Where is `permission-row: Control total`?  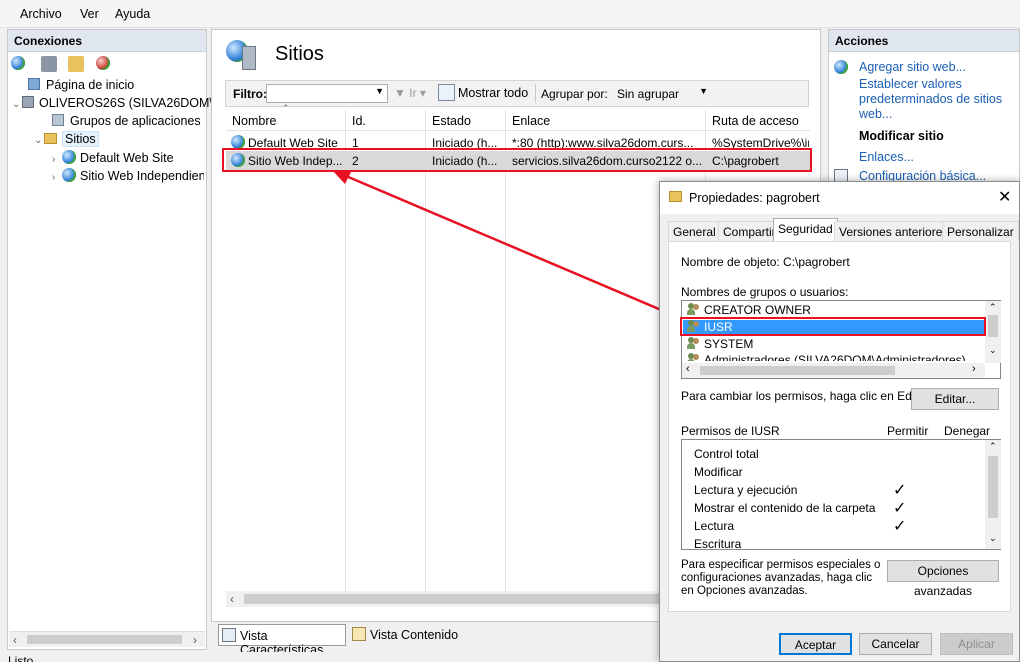 permission-row: Control total is located at coordinates (726, 454).